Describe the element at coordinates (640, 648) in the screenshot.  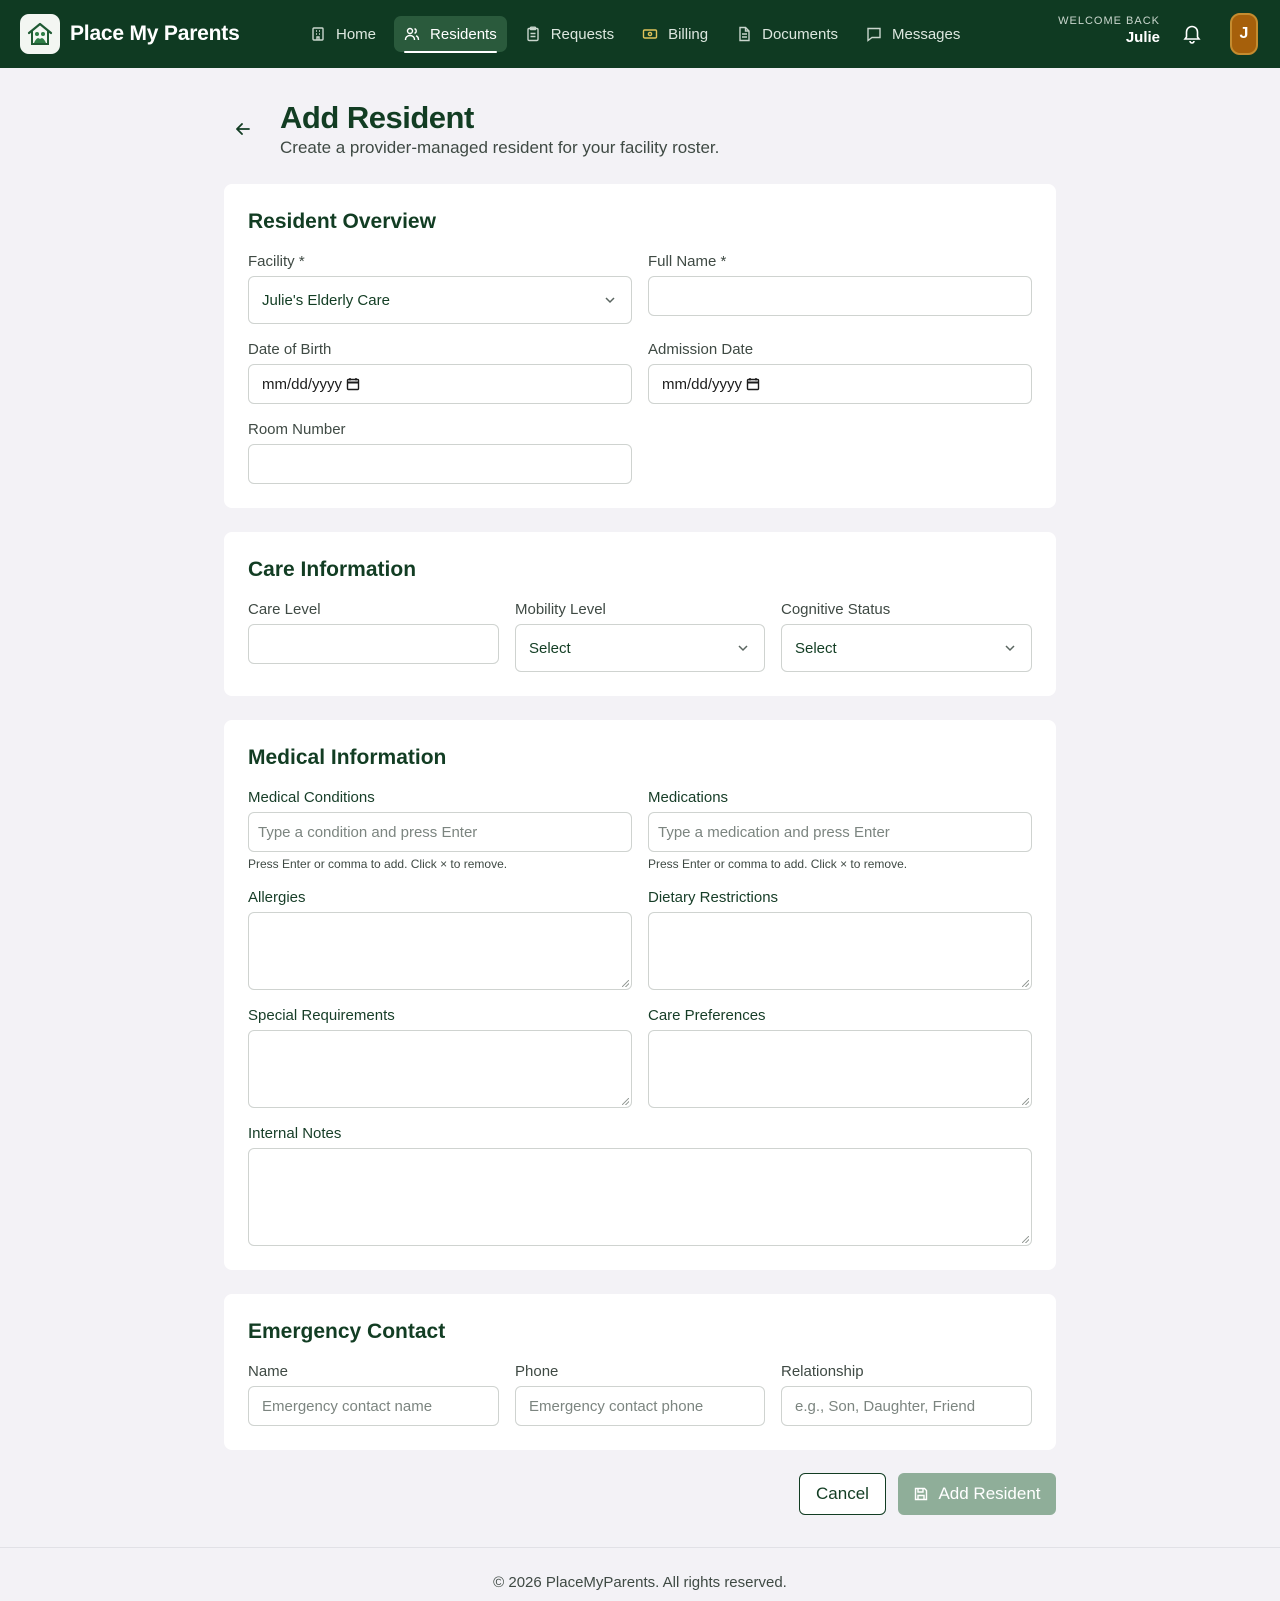
I see `mobility-level-select: Select` at that location.